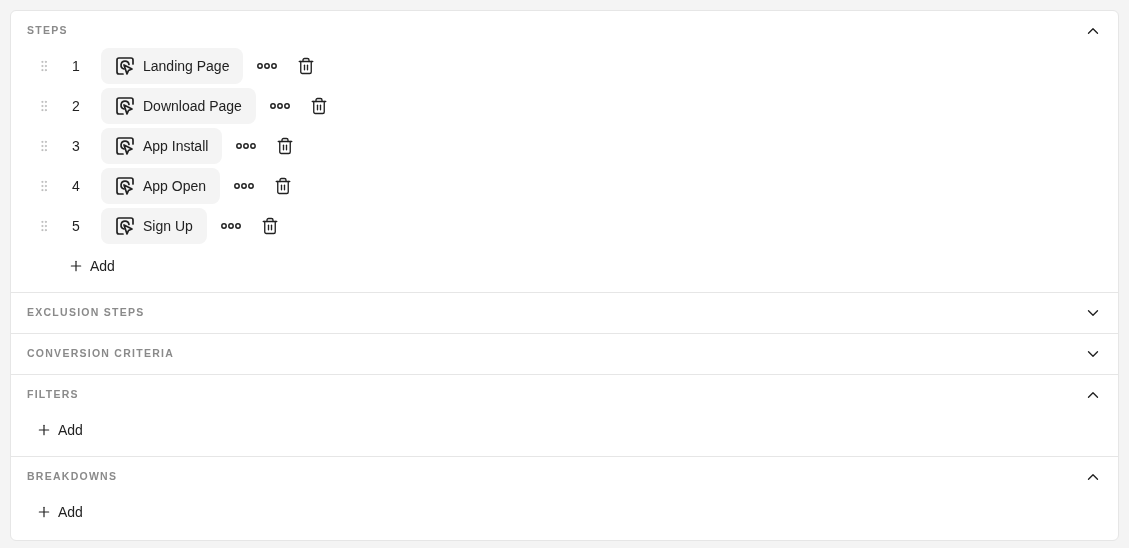 This screenshot has height=548, width=1129. What do you see at coordinates (172, 66) in the screenshot?
I see `step-chip: Landing Page` at bounding box center [172, 66].